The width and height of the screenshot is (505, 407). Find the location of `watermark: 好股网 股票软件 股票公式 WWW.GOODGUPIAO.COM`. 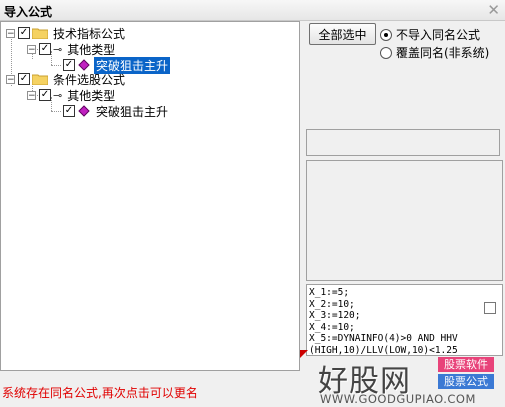

watermark: 好股网 股票软件 股票公式 WWW.GOODGUPIAO.COM is located at coordinates (411, 380).